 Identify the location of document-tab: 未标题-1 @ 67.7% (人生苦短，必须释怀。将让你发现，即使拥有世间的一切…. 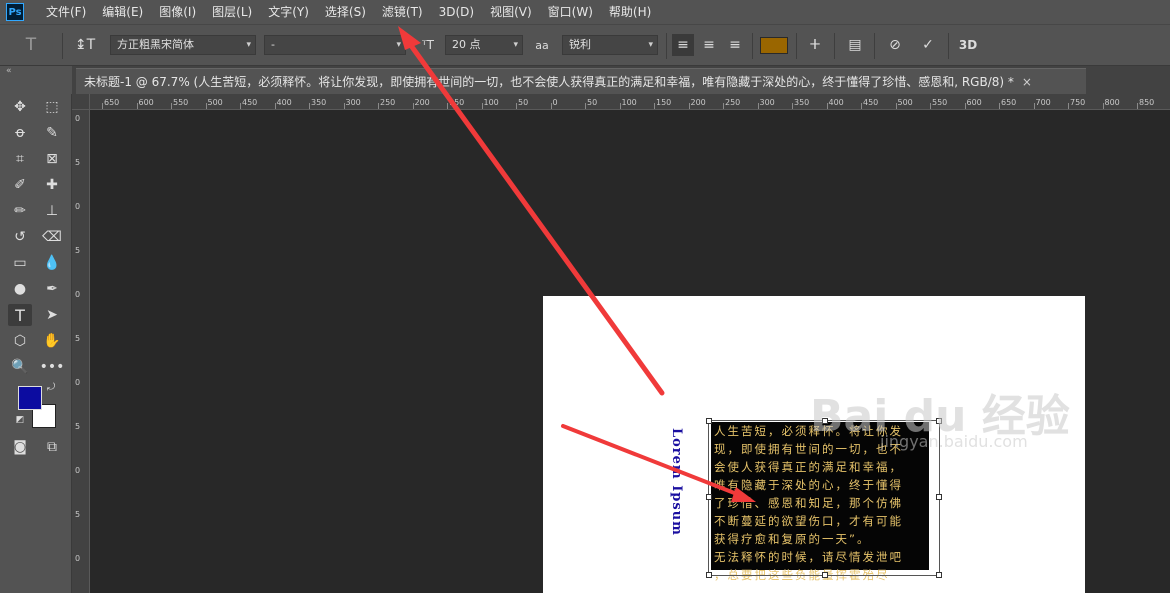
(581, 81).